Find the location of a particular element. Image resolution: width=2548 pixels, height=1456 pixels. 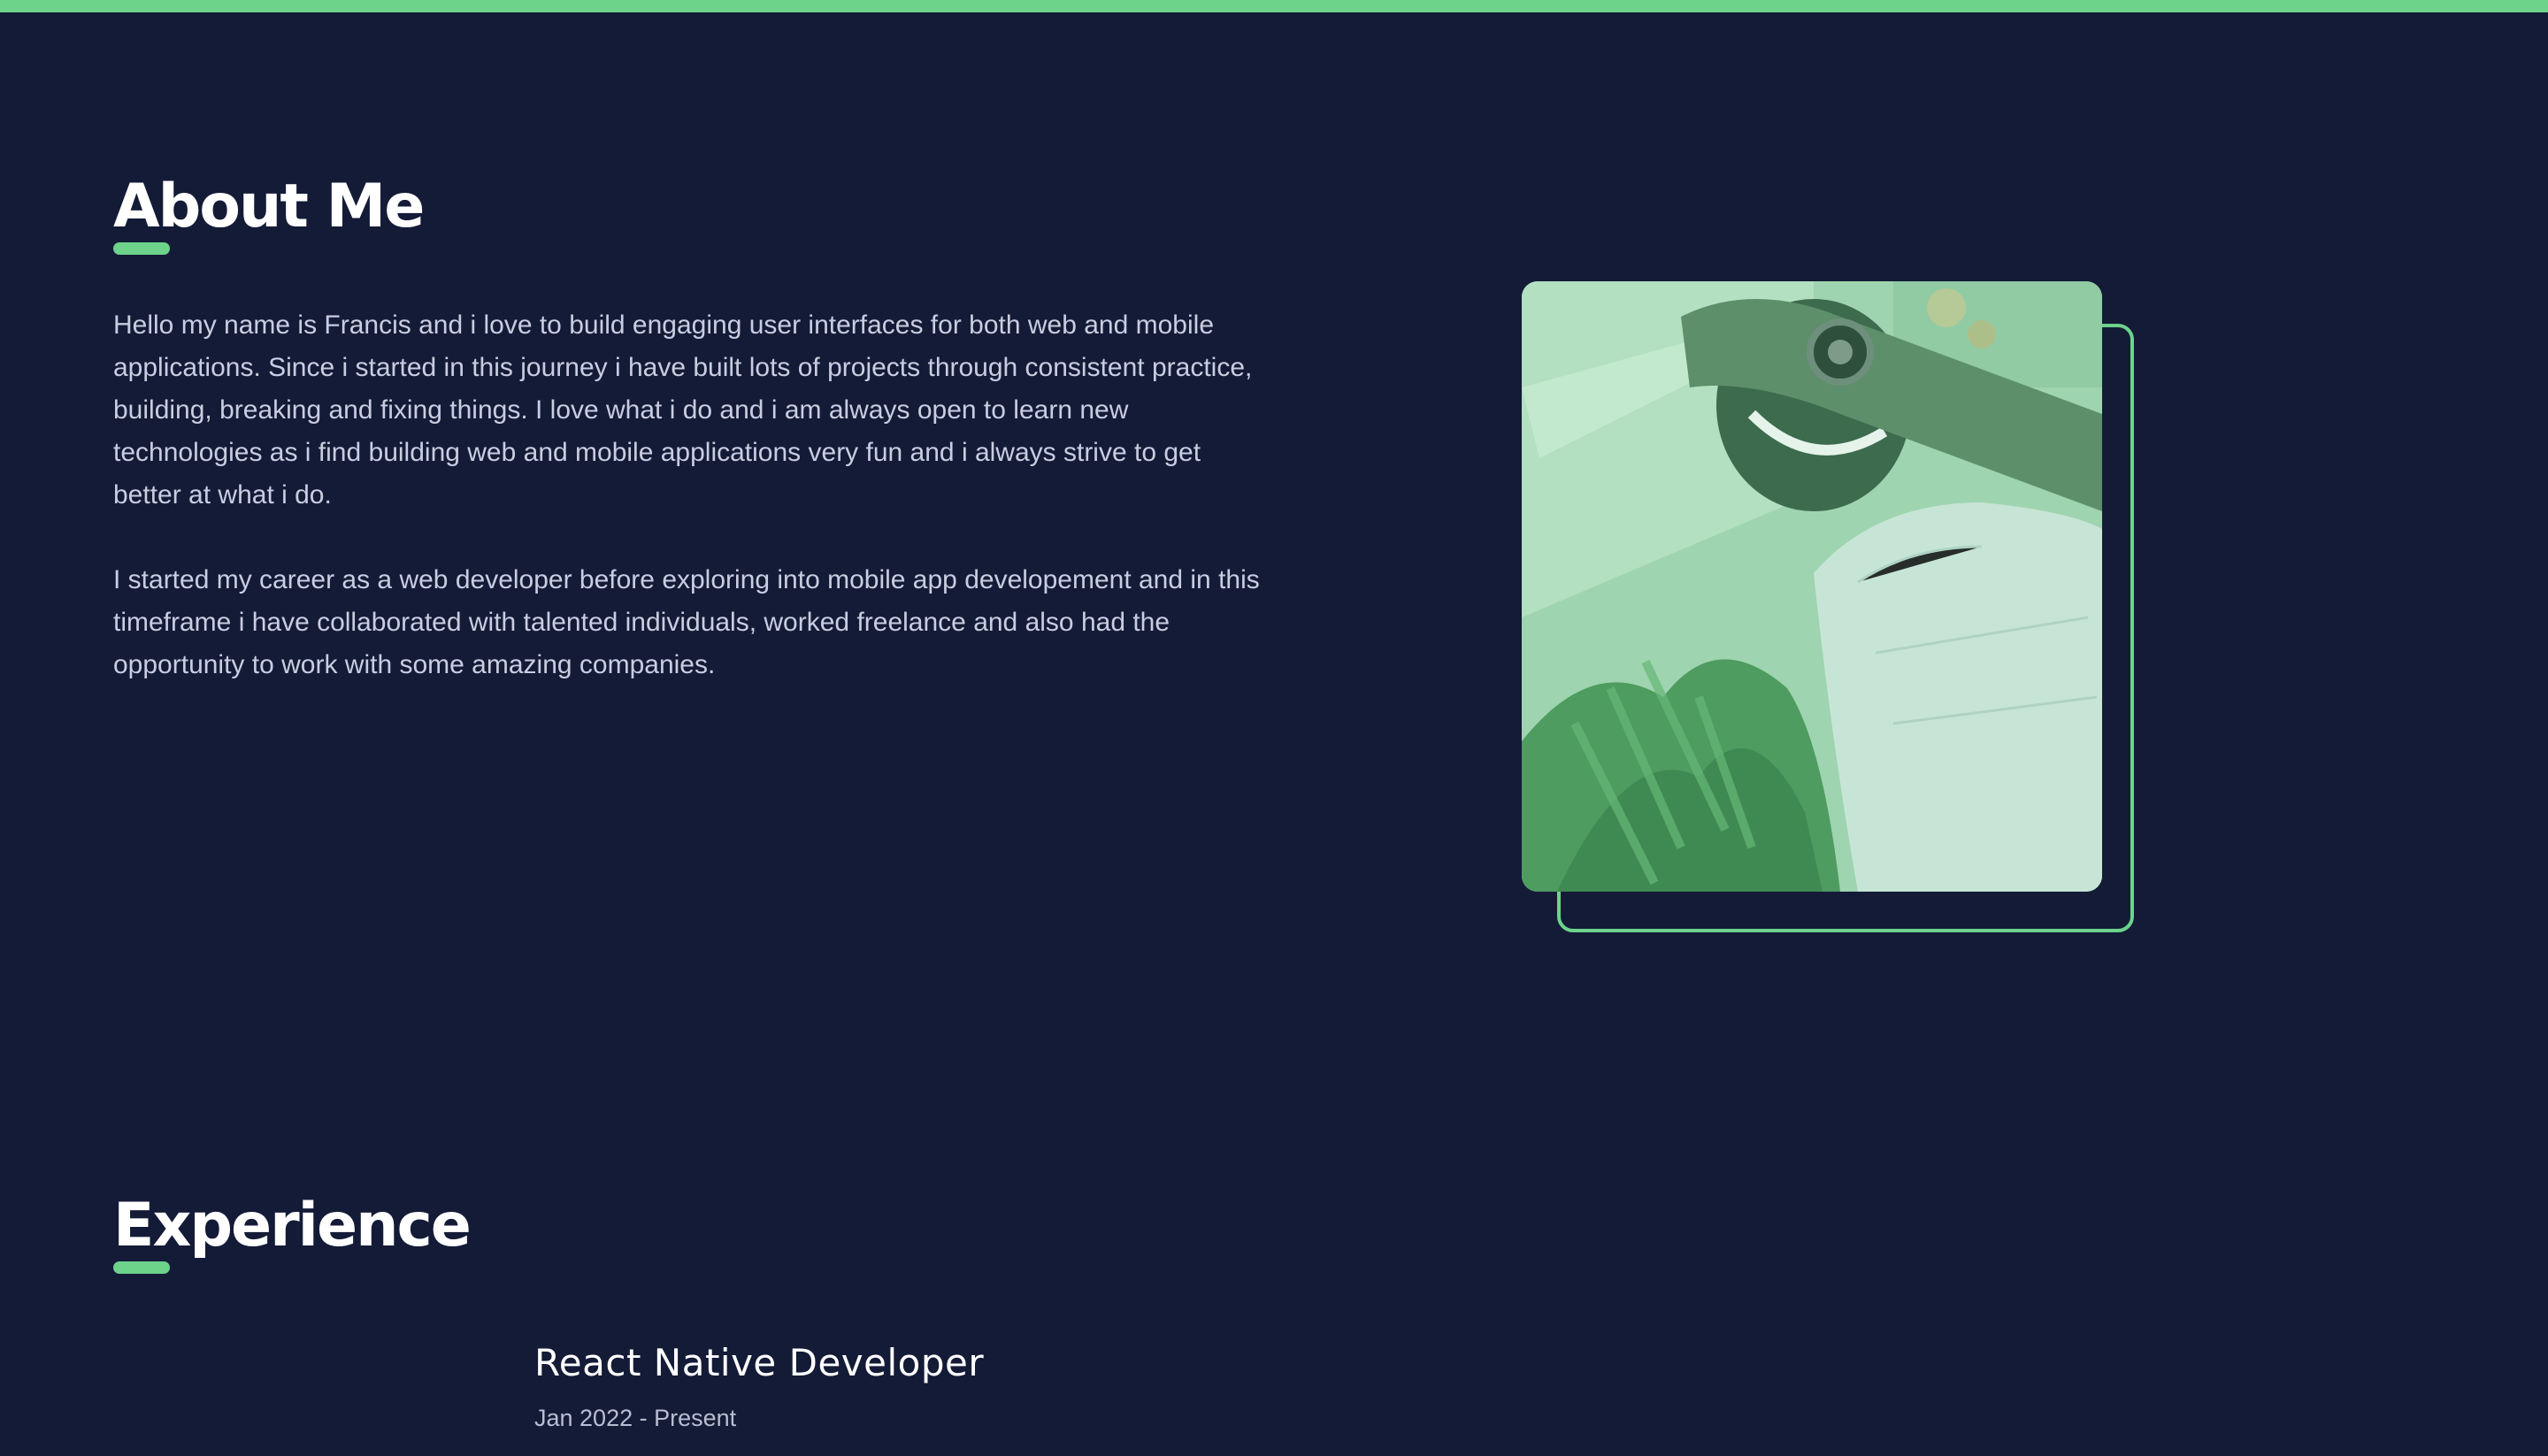

experience-title-underline is located at coordinates (141, 1267).